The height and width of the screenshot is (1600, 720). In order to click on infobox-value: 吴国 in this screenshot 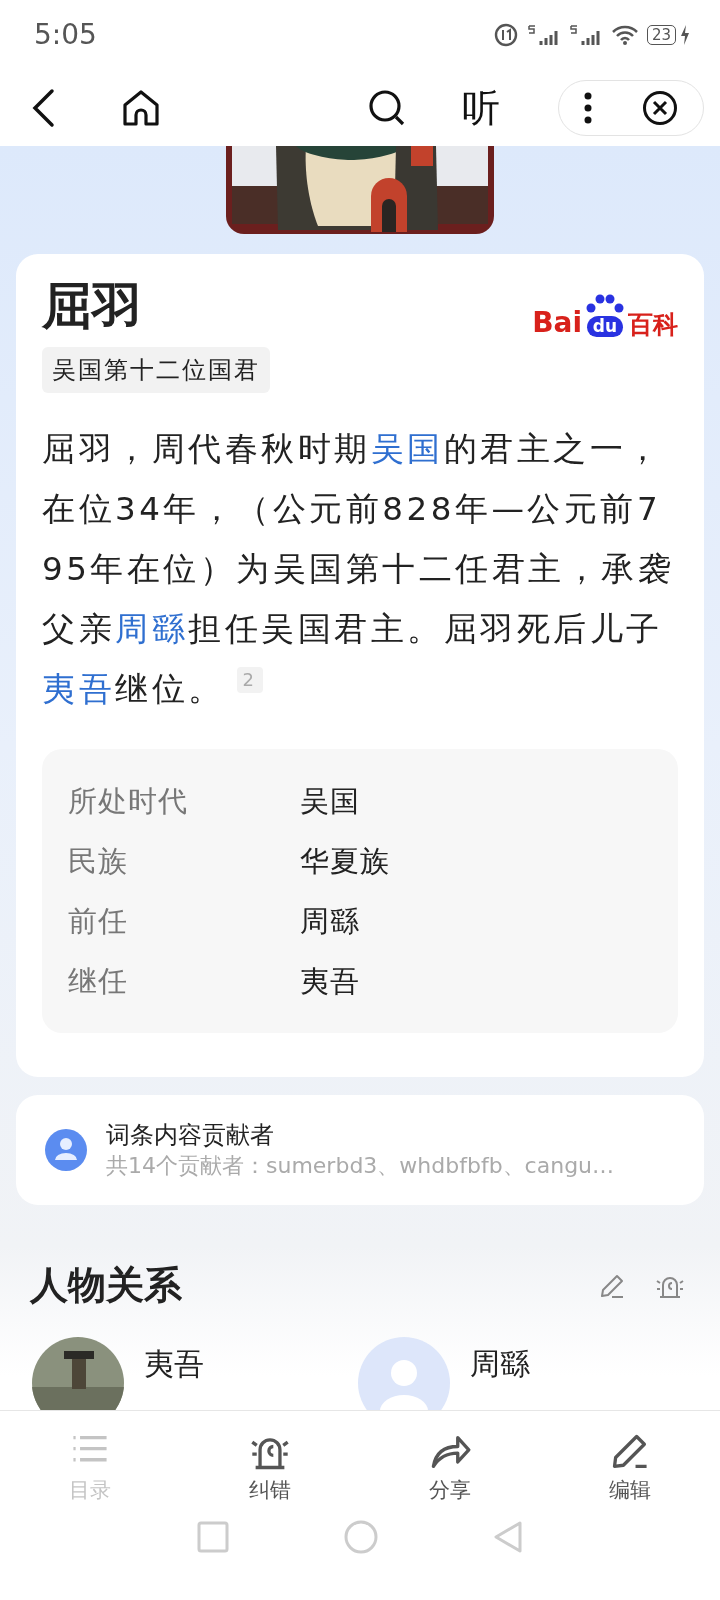, I will do `click(330, 801)`.